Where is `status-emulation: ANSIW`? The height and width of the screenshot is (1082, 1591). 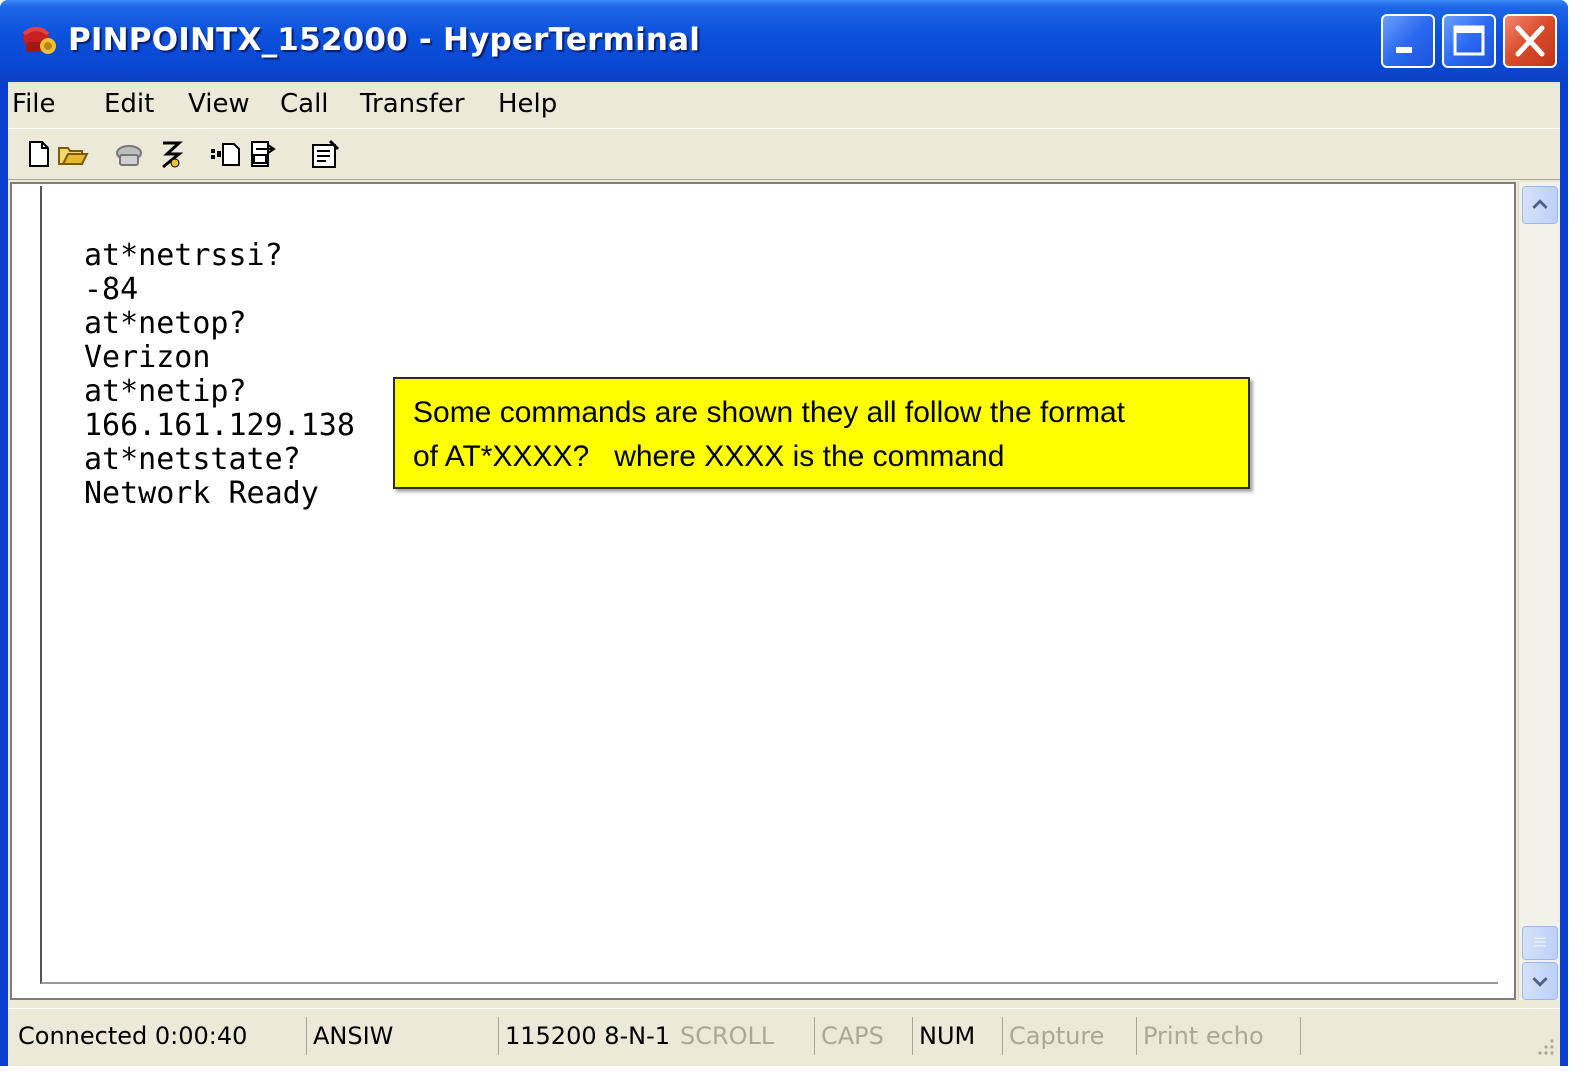
status-emulation: ANSIW is located at coordinates (398, 1036).